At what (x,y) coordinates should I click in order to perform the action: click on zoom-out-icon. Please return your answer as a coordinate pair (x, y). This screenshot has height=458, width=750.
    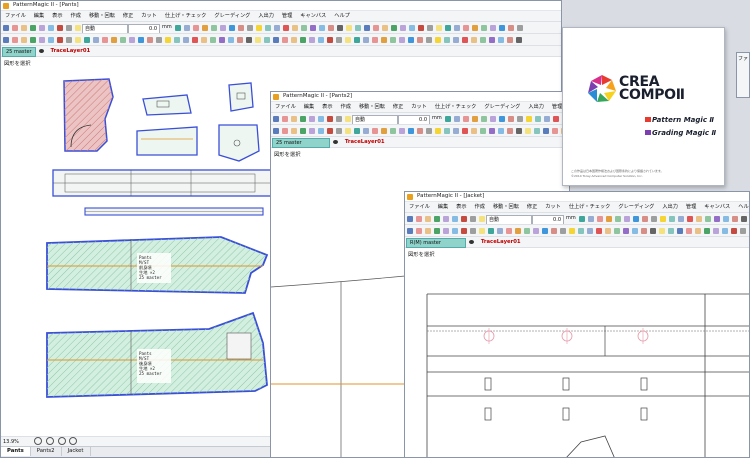
    Looking at the image, I should click on (50, 441).